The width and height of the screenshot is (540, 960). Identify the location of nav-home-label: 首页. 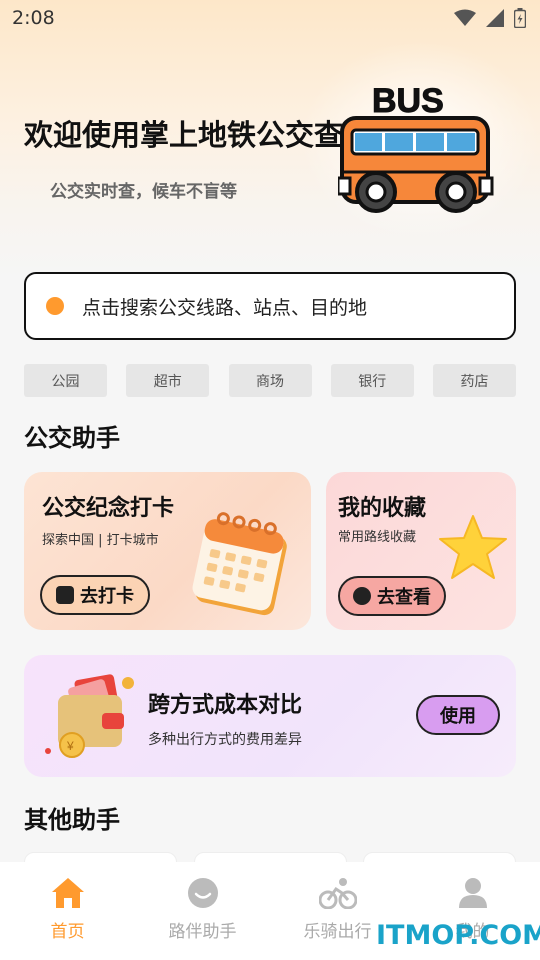
(67, 932).